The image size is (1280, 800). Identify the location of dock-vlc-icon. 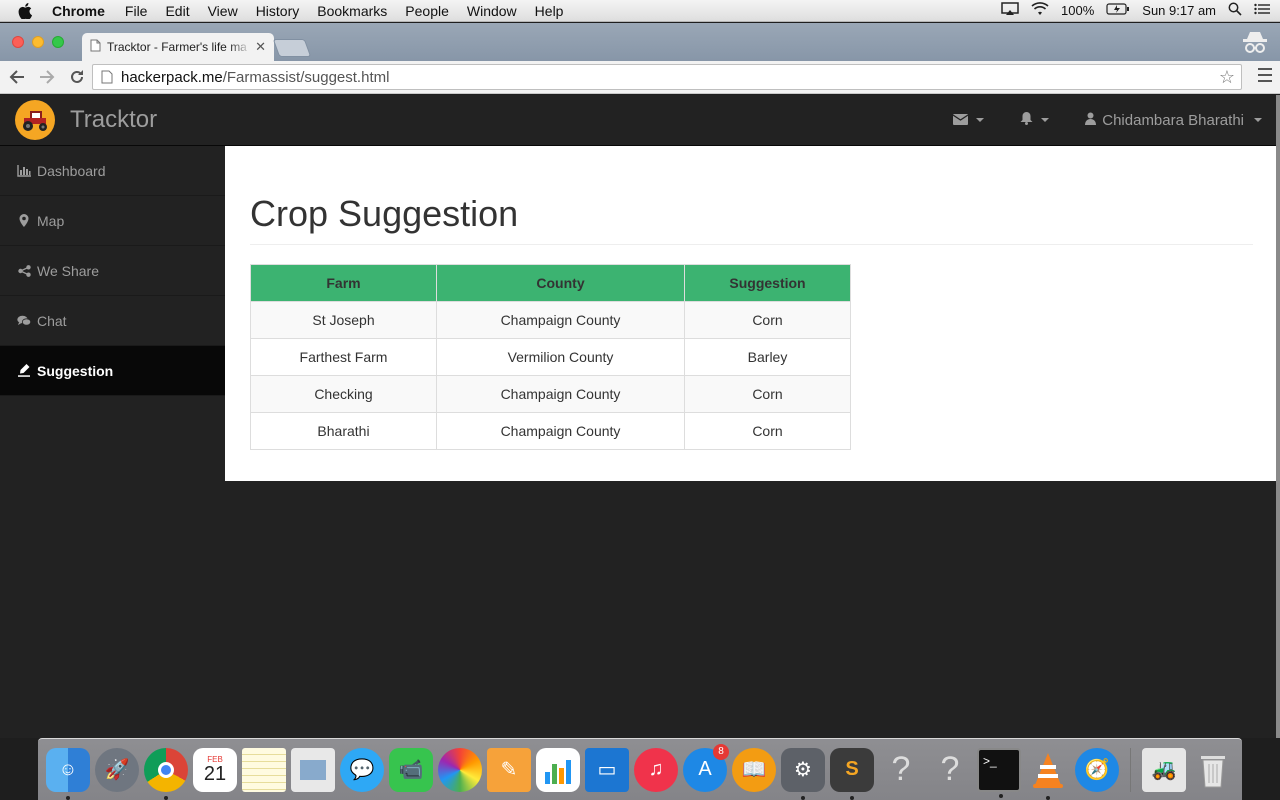
(1048, 774).